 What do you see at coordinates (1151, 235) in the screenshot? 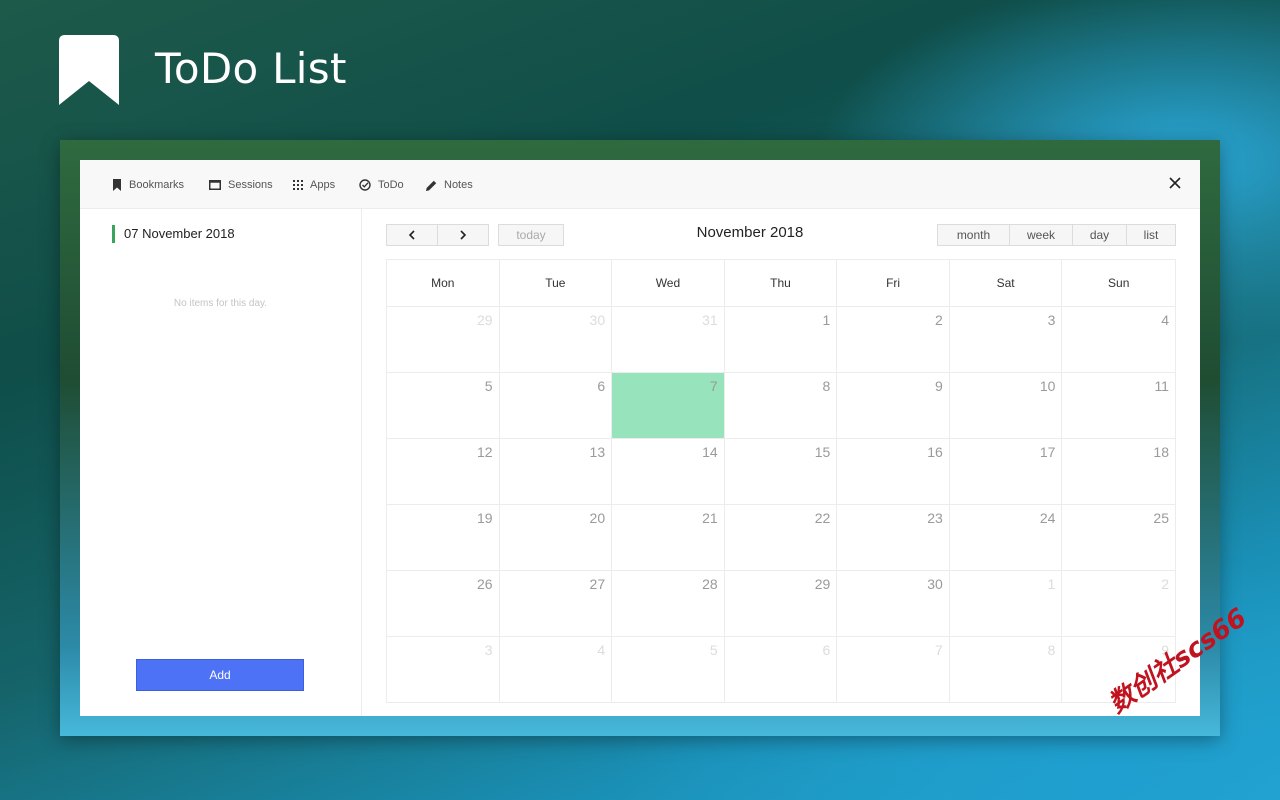
I see `view-list-button: list` at bounding box center [1151, 235].